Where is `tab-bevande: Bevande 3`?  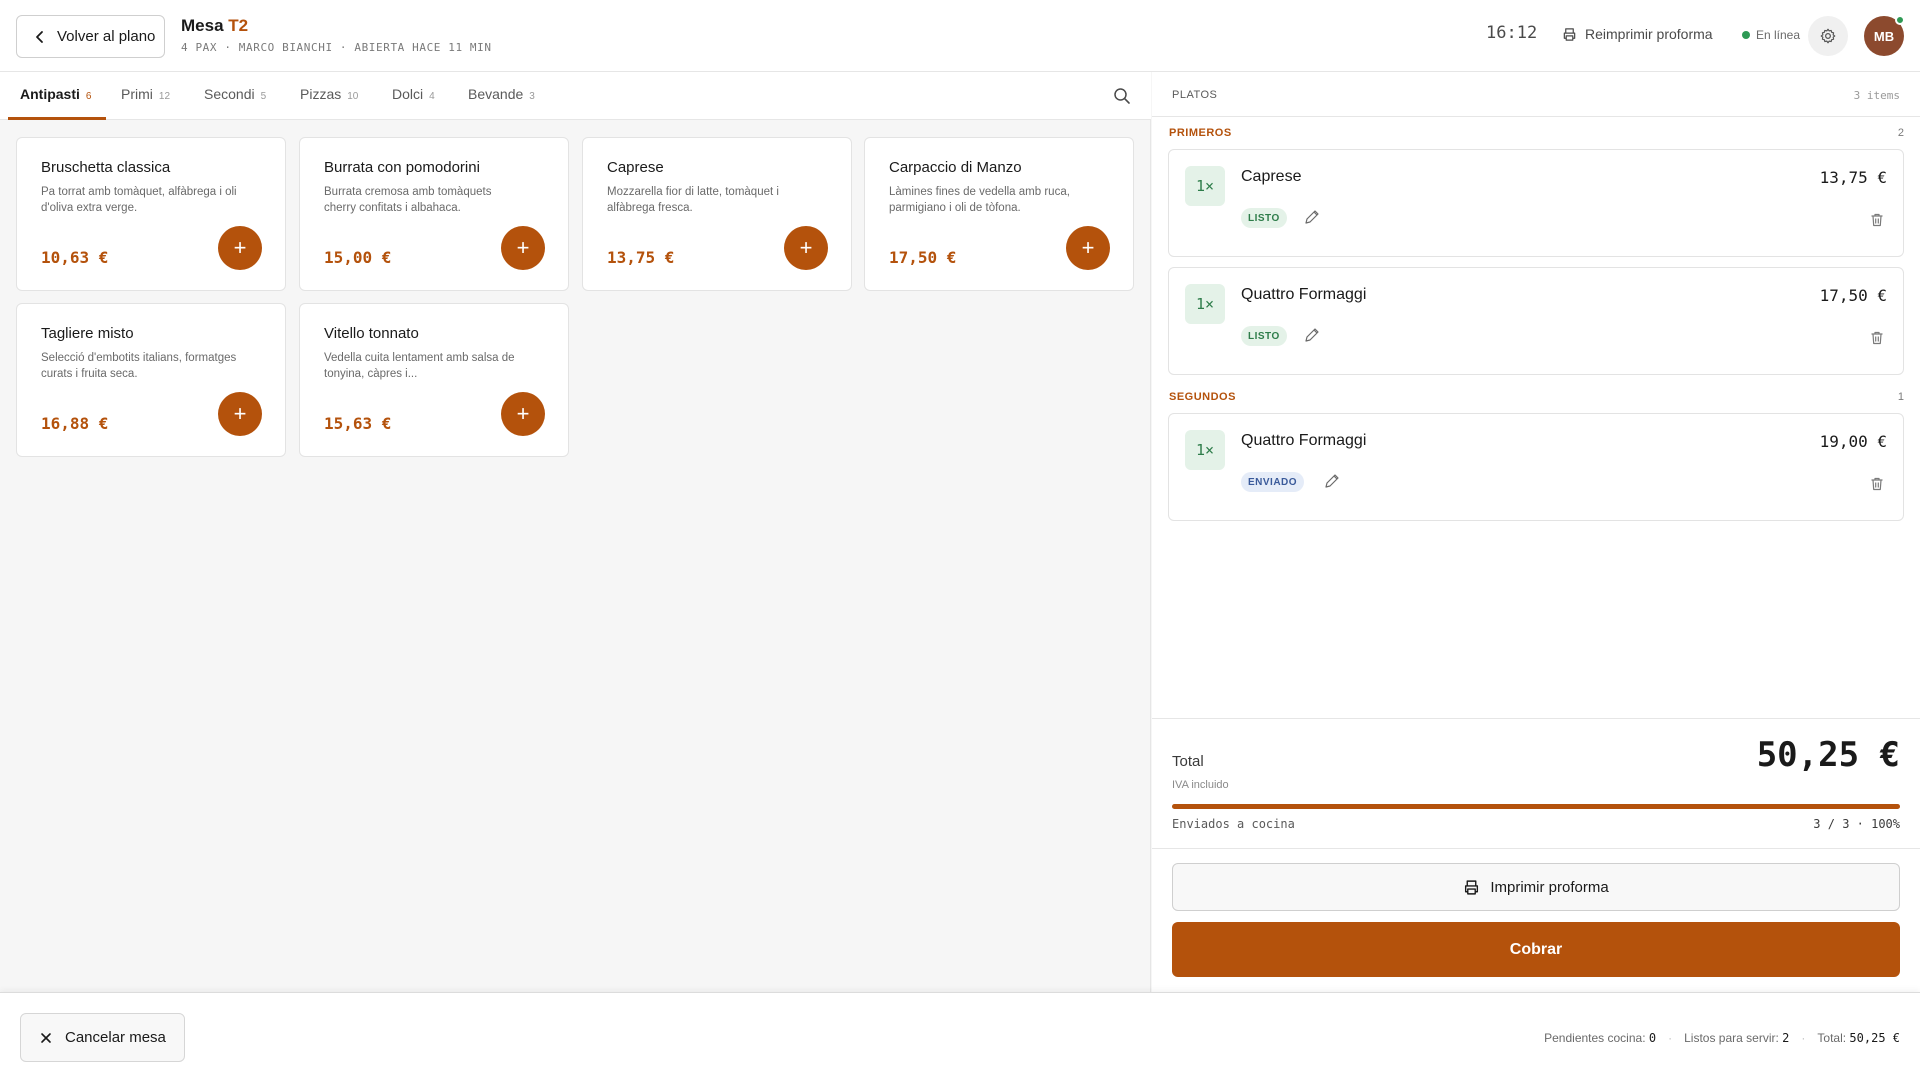
tab-bevande: Bevande 3 is located at coordinates (501, 94).